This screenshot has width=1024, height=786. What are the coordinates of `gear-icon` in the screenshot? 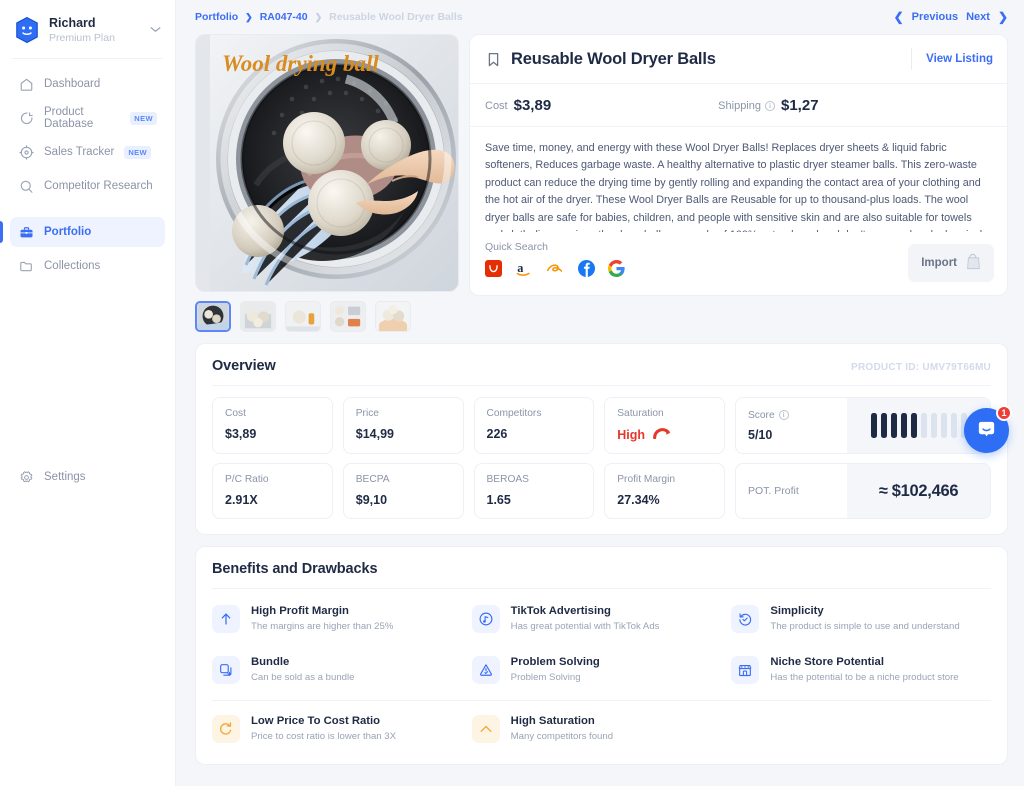 It's located at (26, 477).